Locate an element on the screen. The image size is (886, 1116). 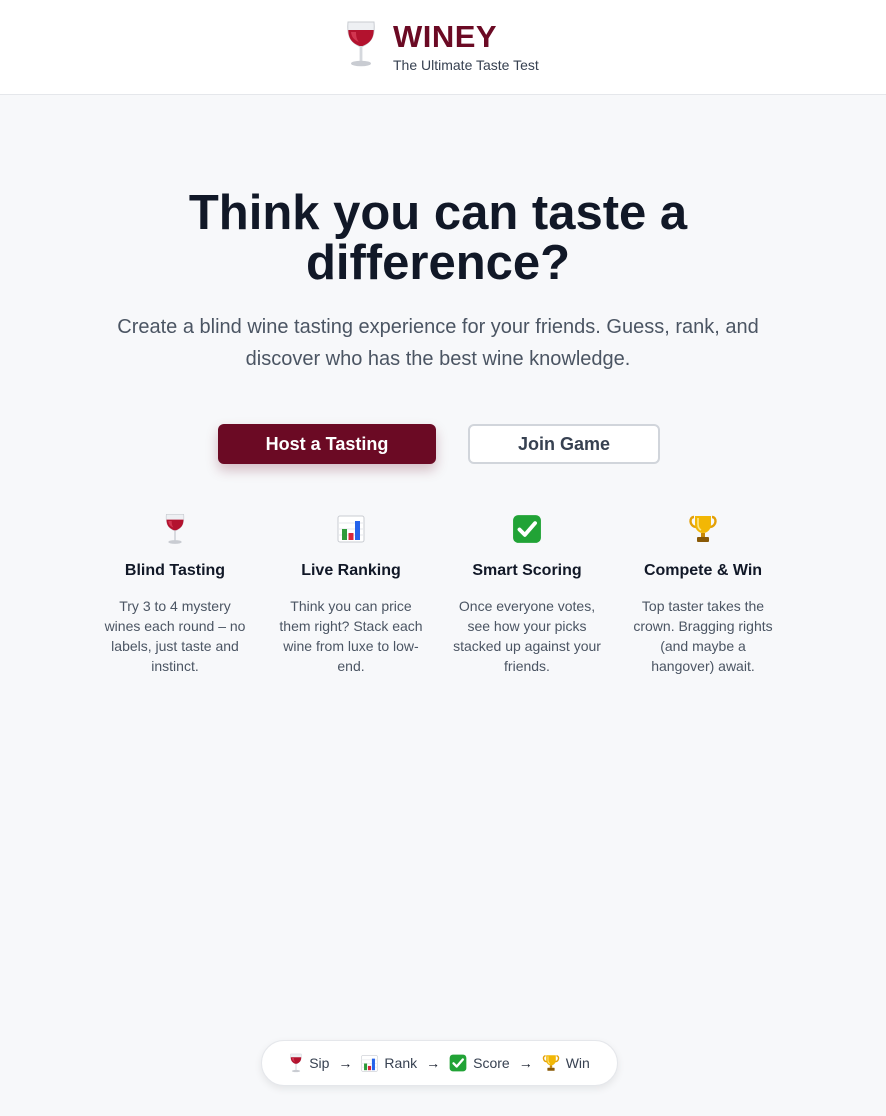
join-game-button: Join Game is located at coordinates (564, 444).